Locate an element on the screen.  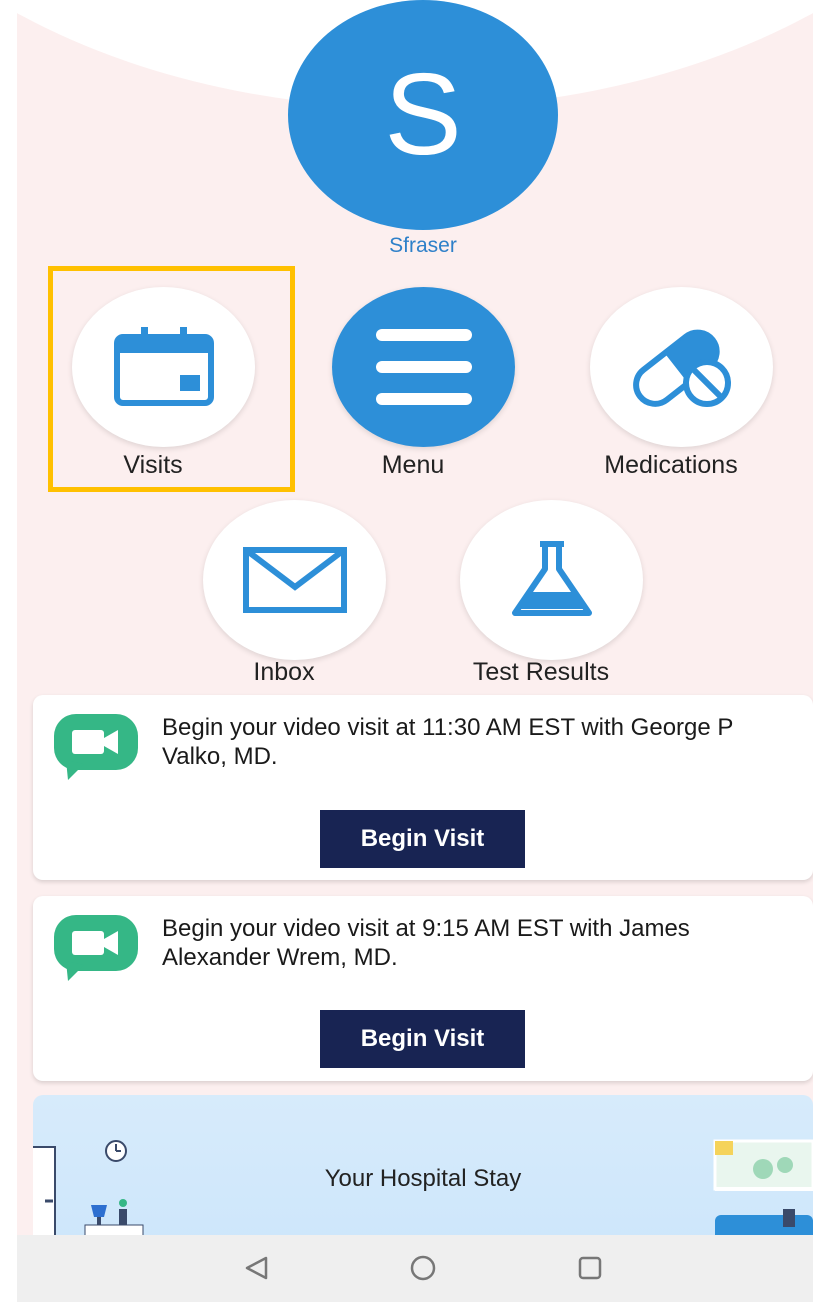
shortcut-medications: Medications is located at coordinates (671, 392).